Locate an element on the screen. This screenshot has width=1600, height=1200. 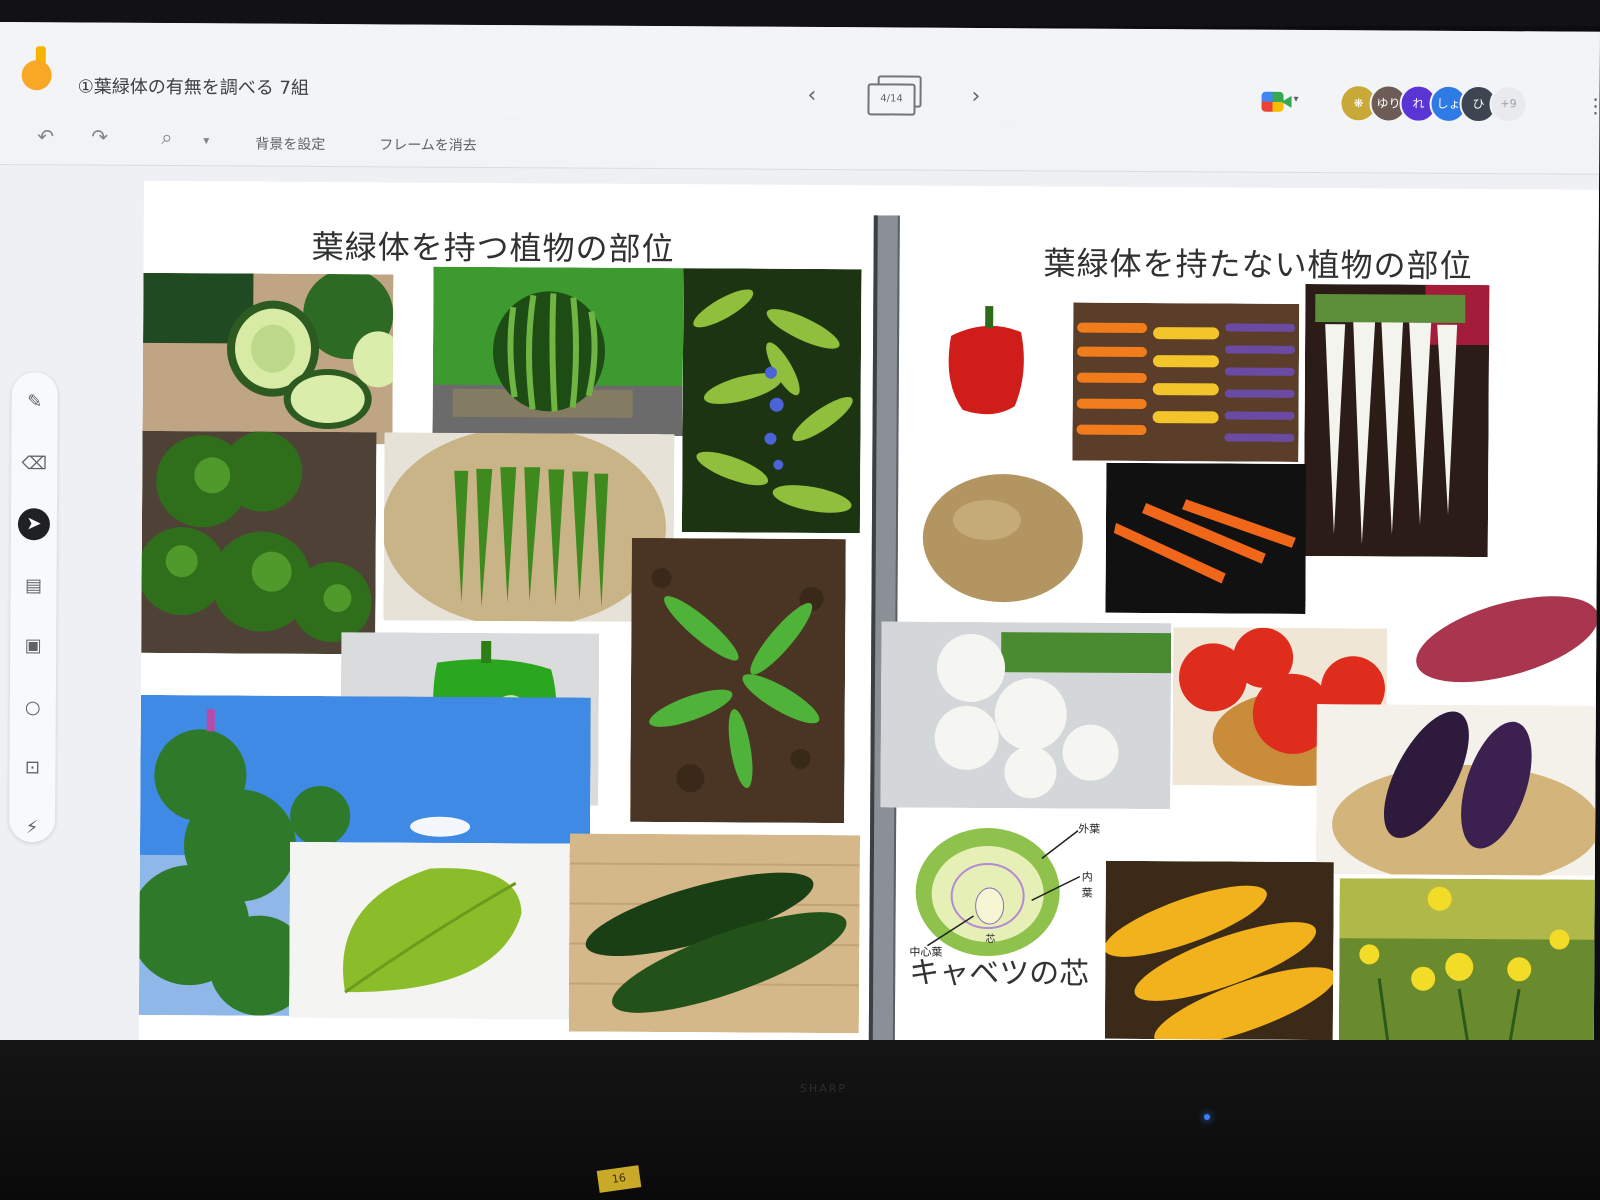
previous-frame-button: ‹ is located at coordinates (811, 95).